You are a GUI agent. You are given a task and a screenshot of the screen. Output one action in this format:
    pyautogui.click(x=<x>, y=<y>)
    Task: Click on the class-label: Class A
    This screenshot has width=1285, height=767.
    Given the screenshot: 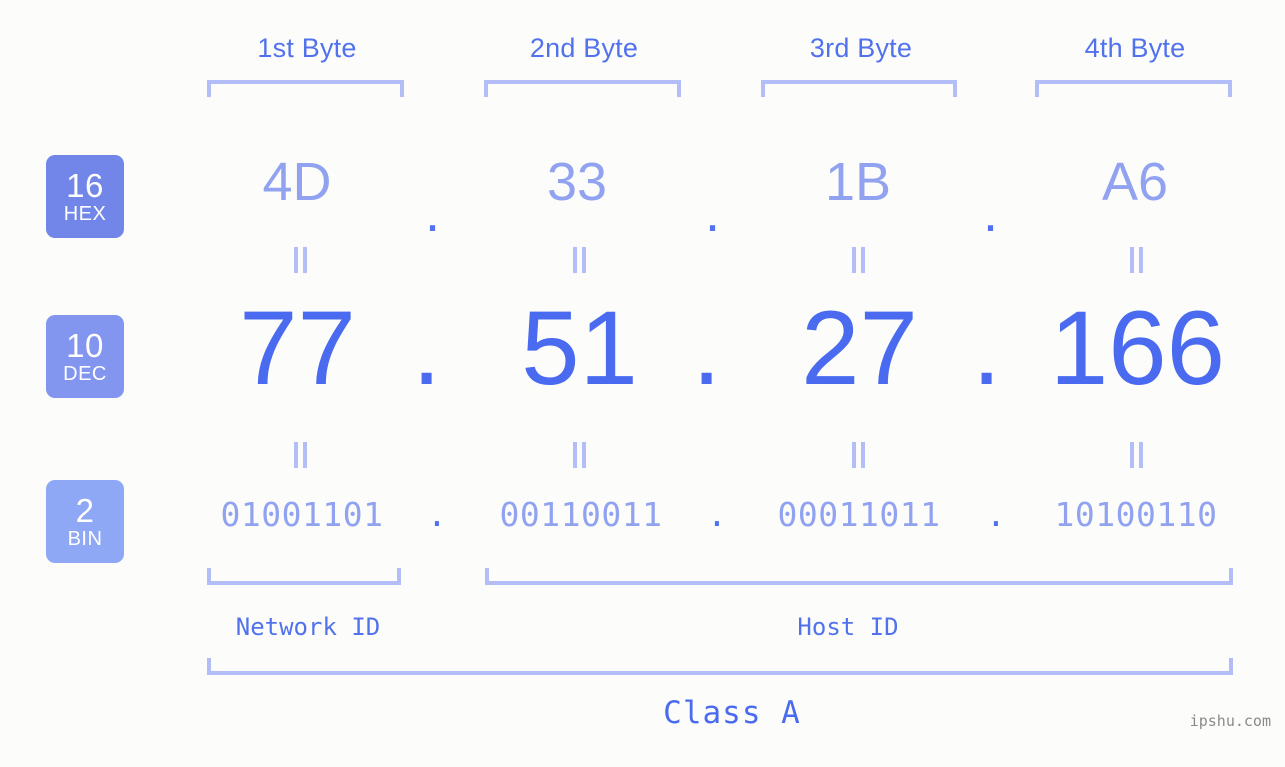 What is the action you would take?
    pyautogui.click(x=732, y=713)
    